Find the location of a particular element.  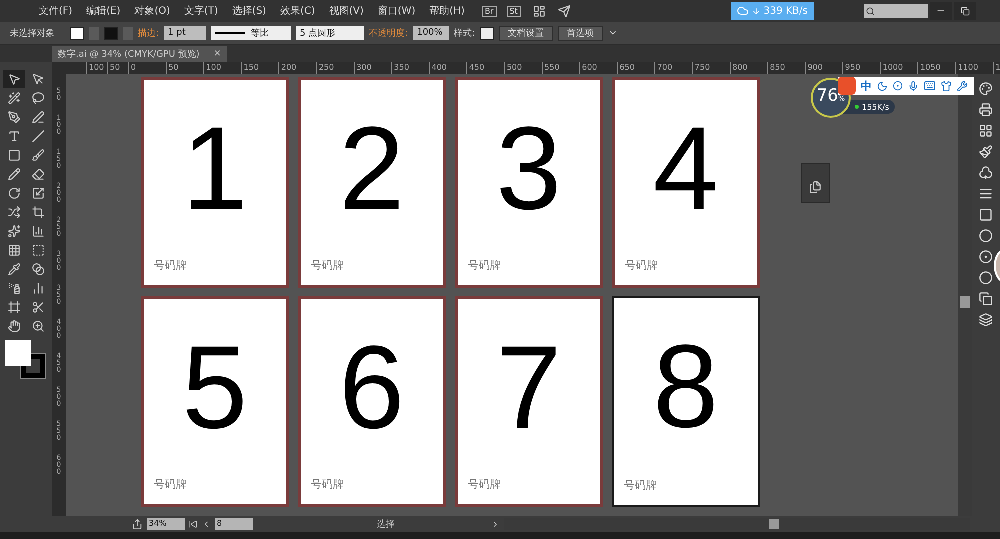

artboard-number: 8 is located at coordinates (686, 387).